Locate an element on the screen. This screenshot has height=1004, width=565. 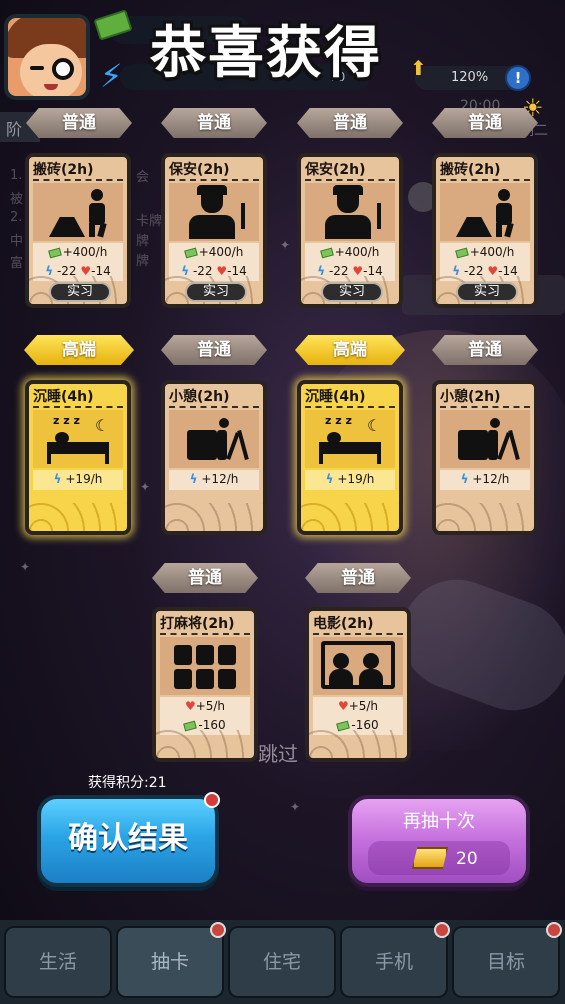
movie-icon is located at coordinates (358, 666).